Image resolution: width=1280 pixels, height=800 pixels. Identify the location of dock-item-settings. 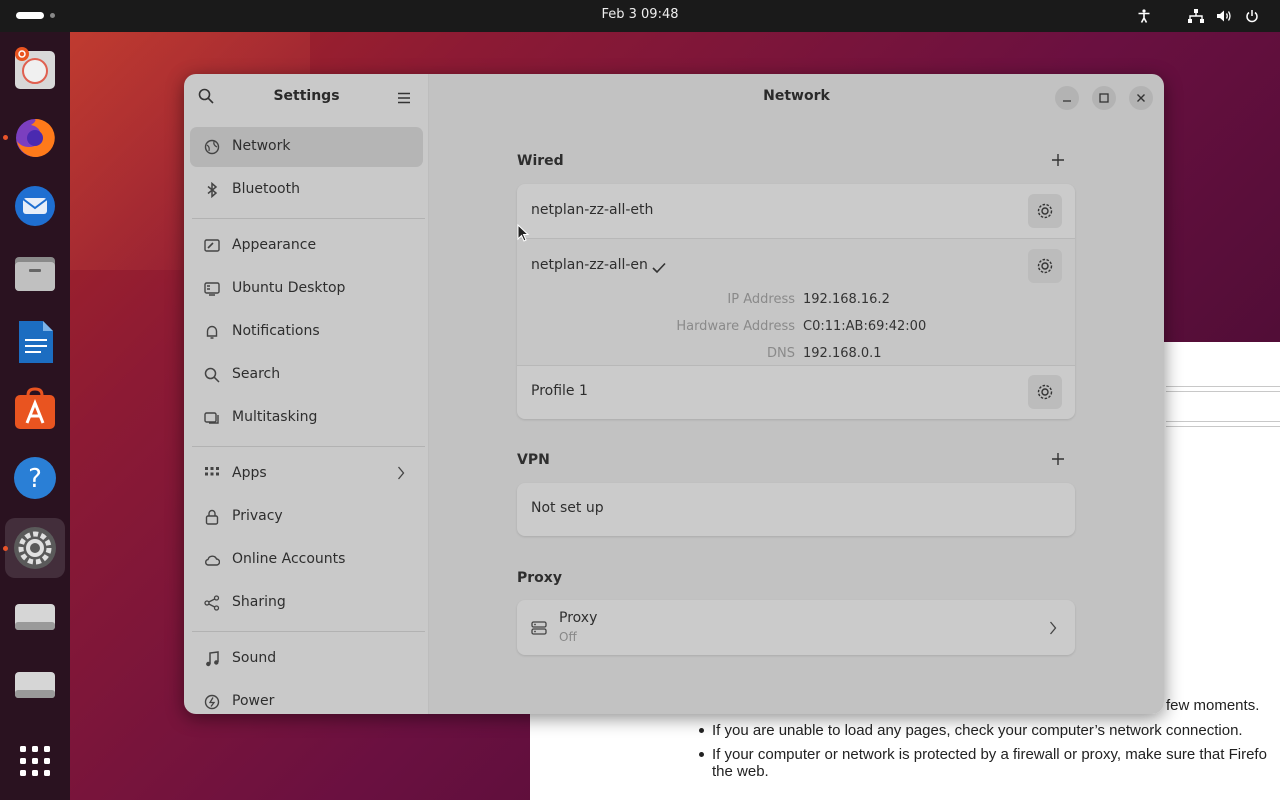
(34, 548).